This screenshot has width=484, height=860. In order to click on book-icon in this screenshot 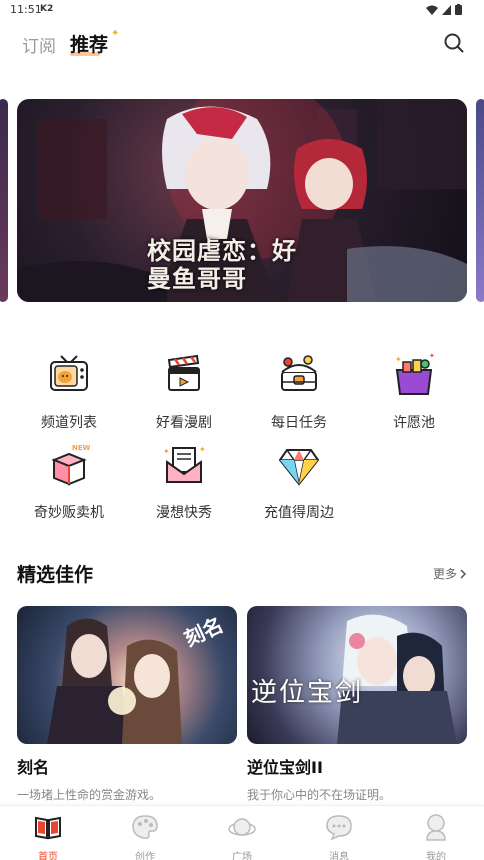, I will do `click(48, 828)`.